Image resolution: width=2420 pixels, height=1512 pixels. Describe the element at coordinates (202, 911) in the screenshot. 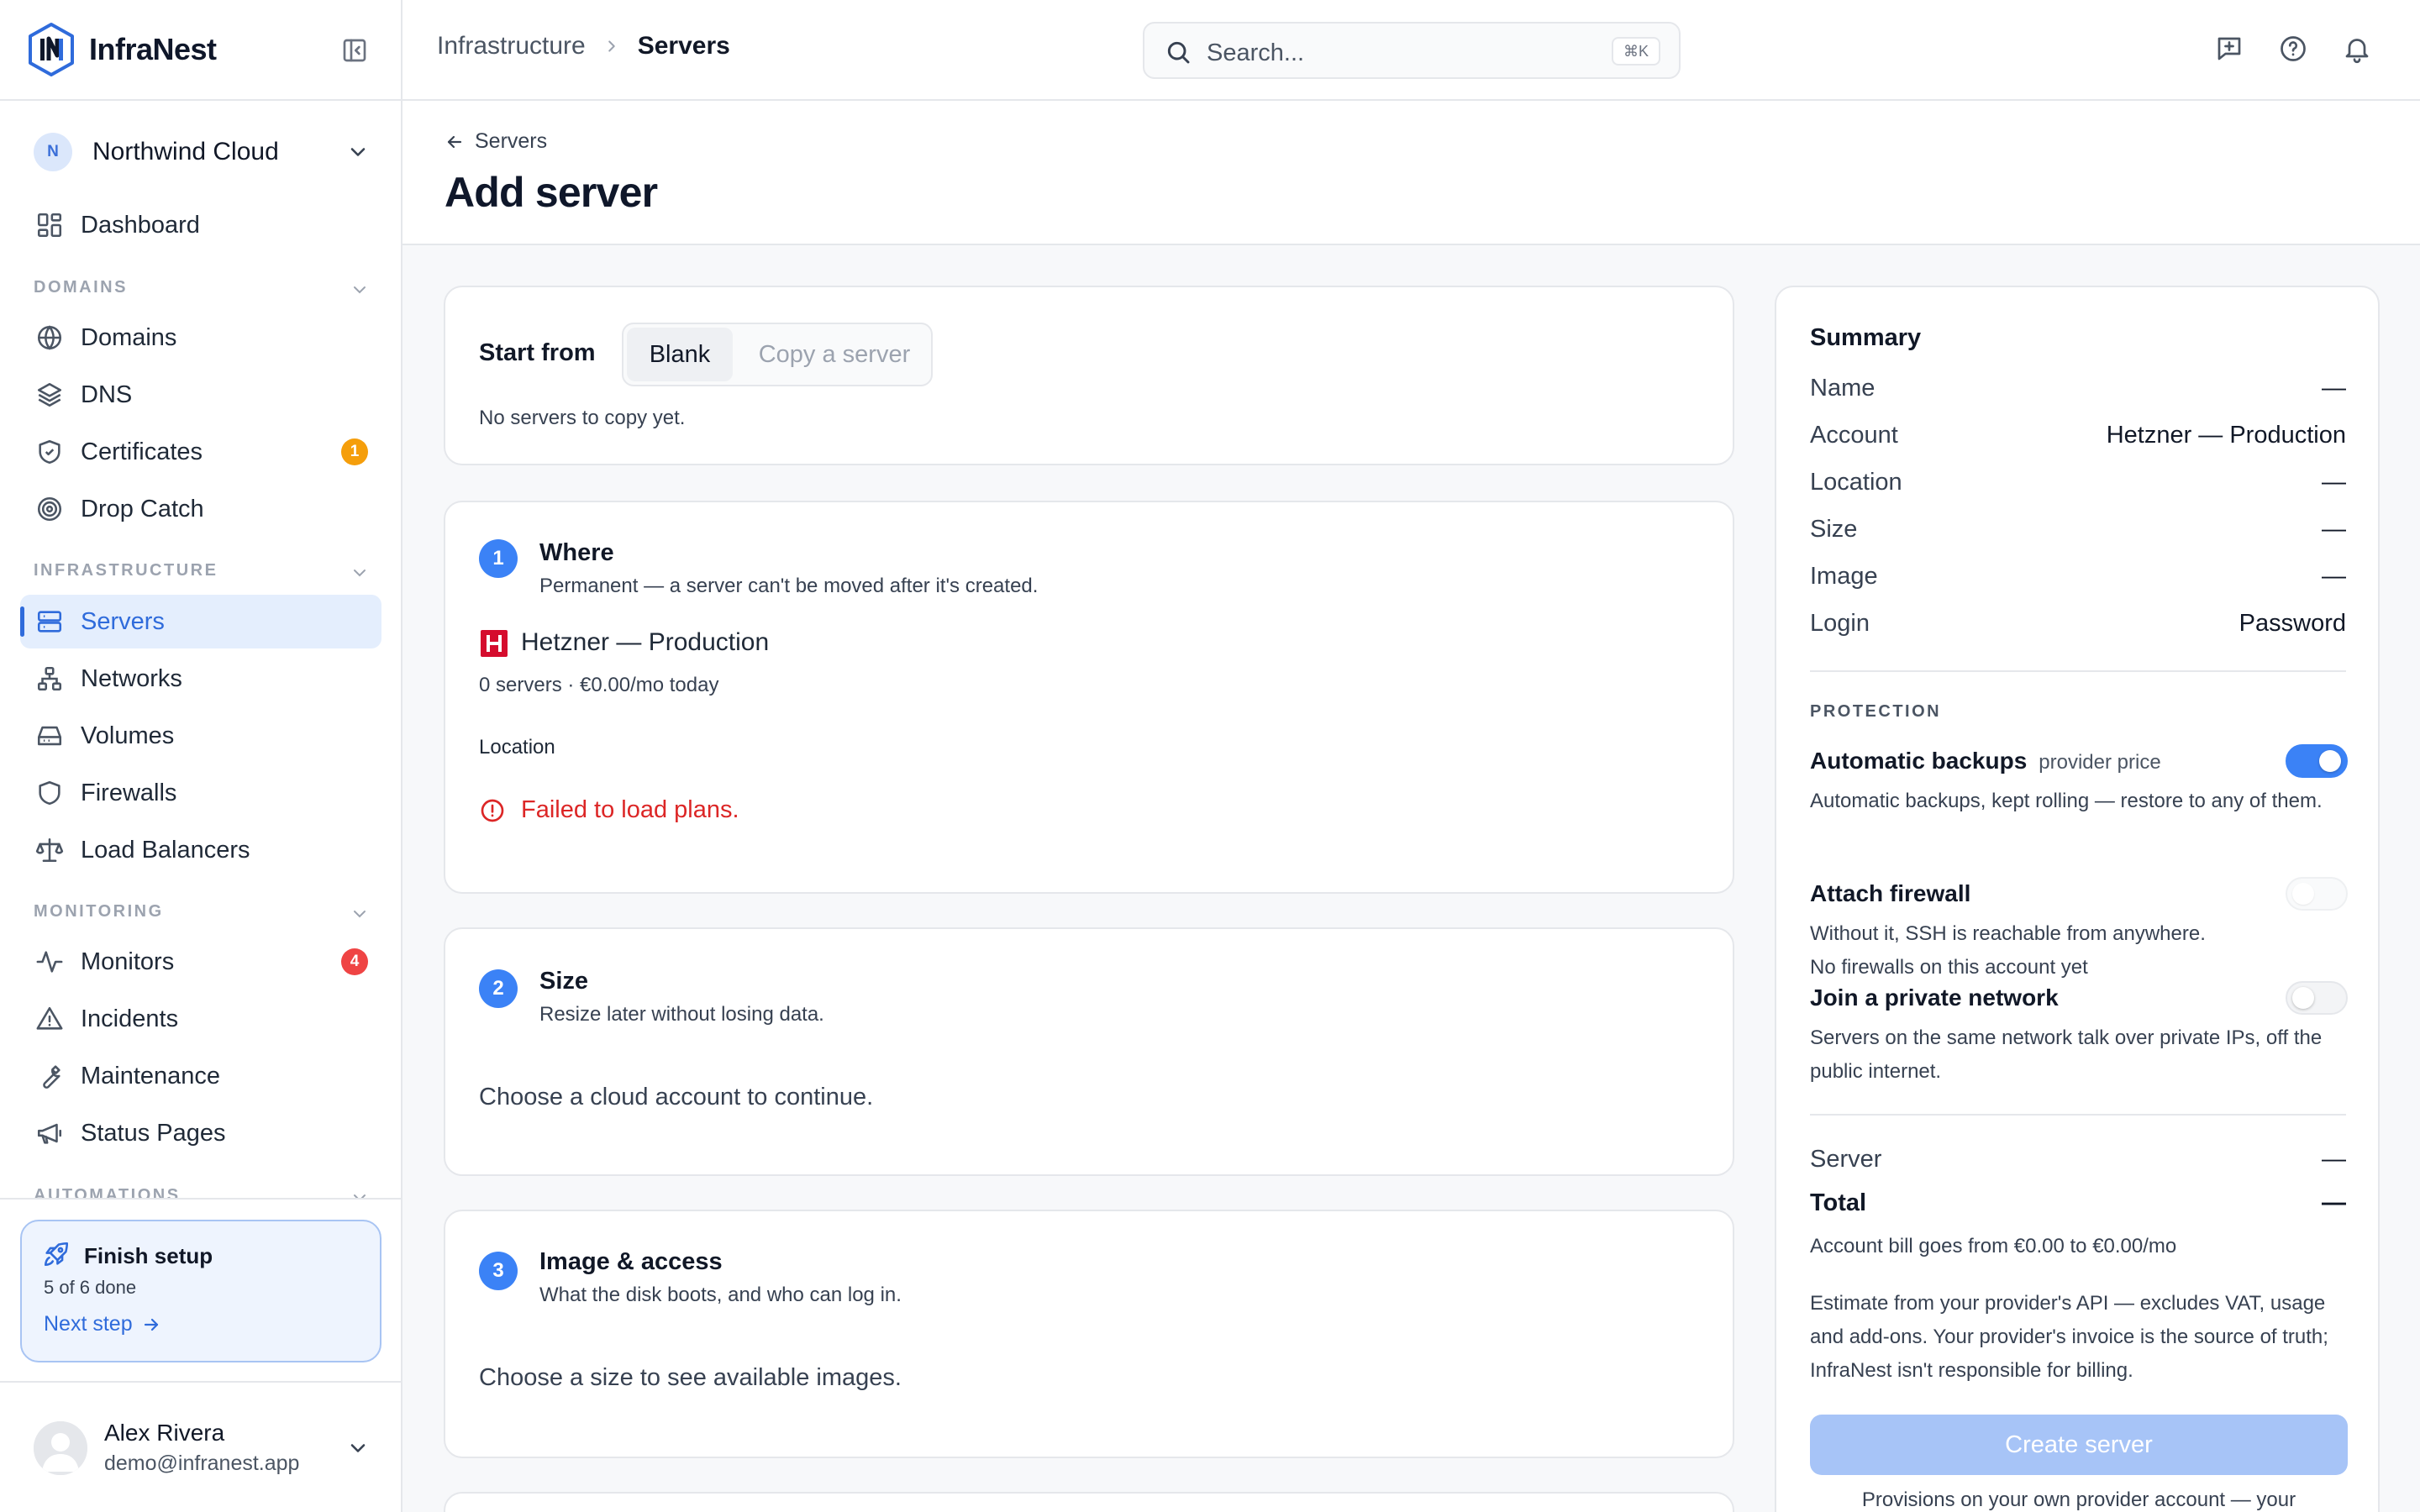

I see `section-header-monitoring: MONITORING` at that location.